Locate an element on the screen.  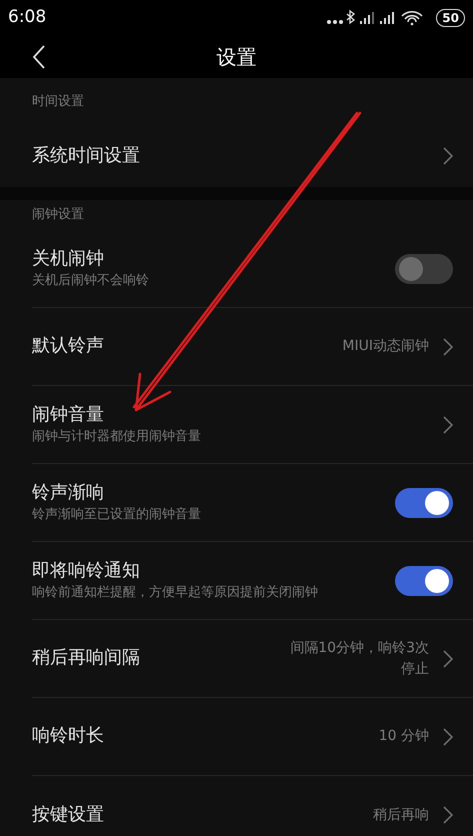
row-value: MIUI动态闹钟 is located at coordinates (385, 346).